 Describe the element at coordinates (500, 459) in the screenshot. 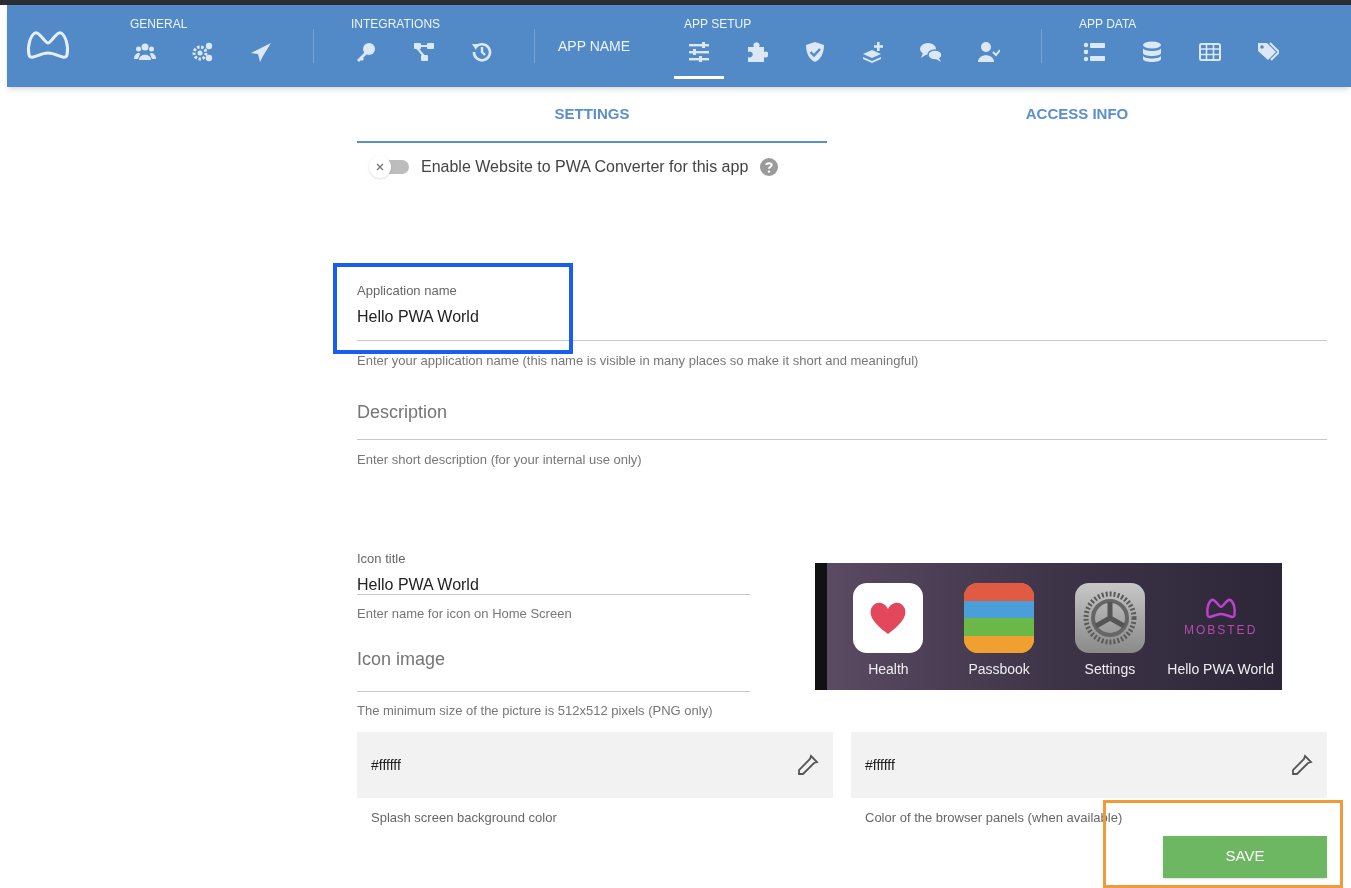

I see `helper-text: Enter short description (for your internal use only)` at that location.